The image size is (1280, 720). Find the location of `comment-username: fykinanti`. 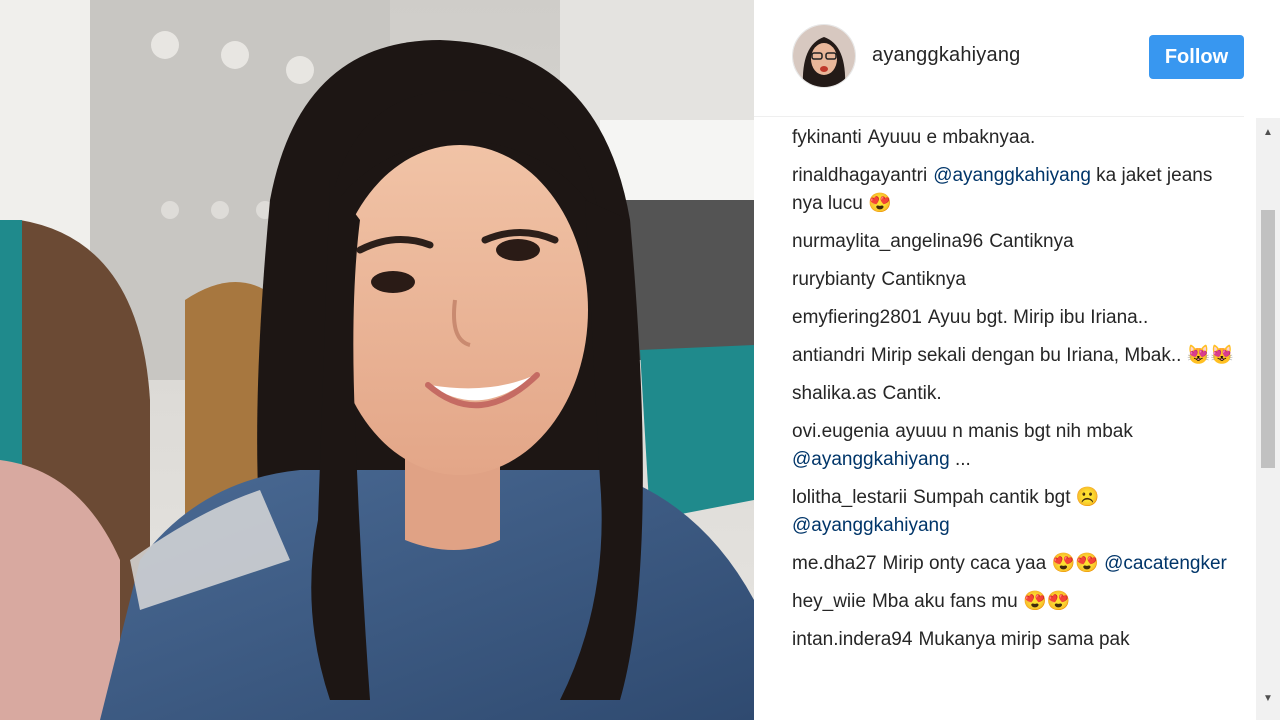

comment-username: fykinanti is located at coordinates (827, 137).